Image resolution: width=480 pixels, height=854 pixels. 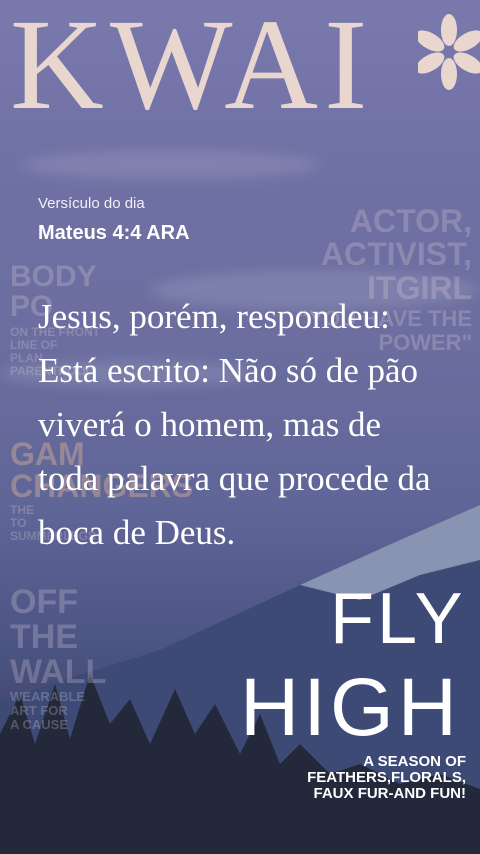 I want to click on tagline-line: FAUX FUR-AND FUN!, so click(x=389, y=793).